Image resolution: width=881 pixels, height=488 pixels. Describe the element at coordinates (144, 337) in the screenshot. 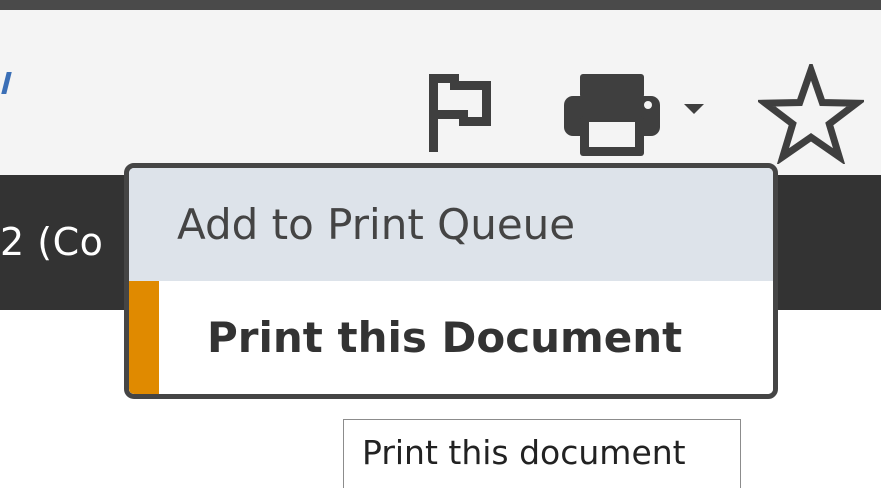

I see `selected-indicator` at that location.